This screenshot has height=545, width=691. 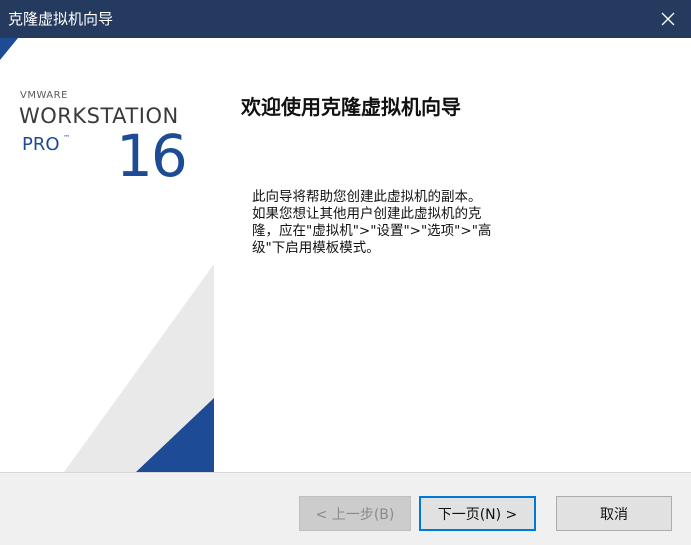 I want to click on next-button: 下一页(N) >, so click(x=477, y=513).